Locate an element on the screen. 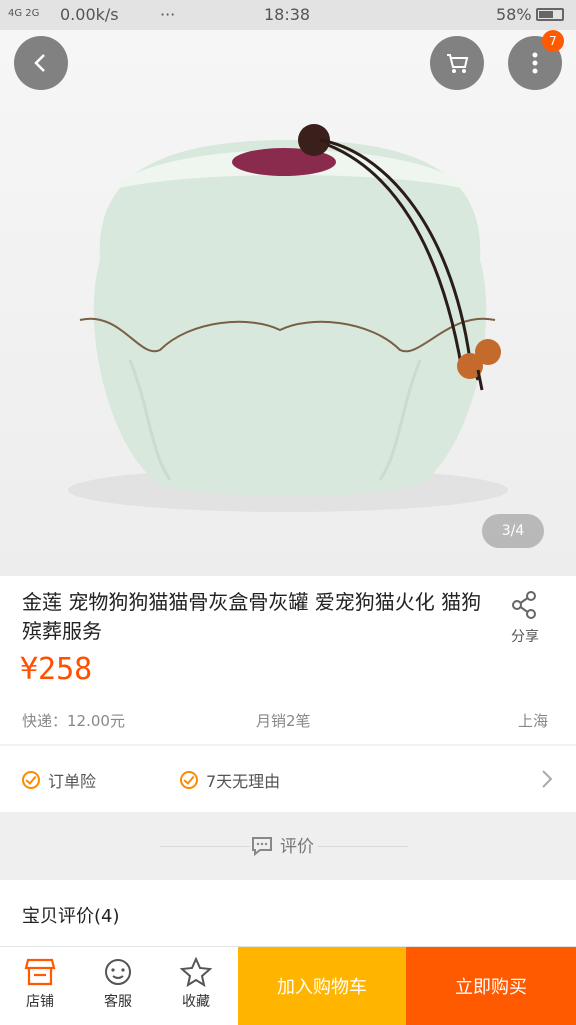 The height and width of the screenshot is (1025, 576). network-indicator: 4G 2G is located at coordinates (24, 13).